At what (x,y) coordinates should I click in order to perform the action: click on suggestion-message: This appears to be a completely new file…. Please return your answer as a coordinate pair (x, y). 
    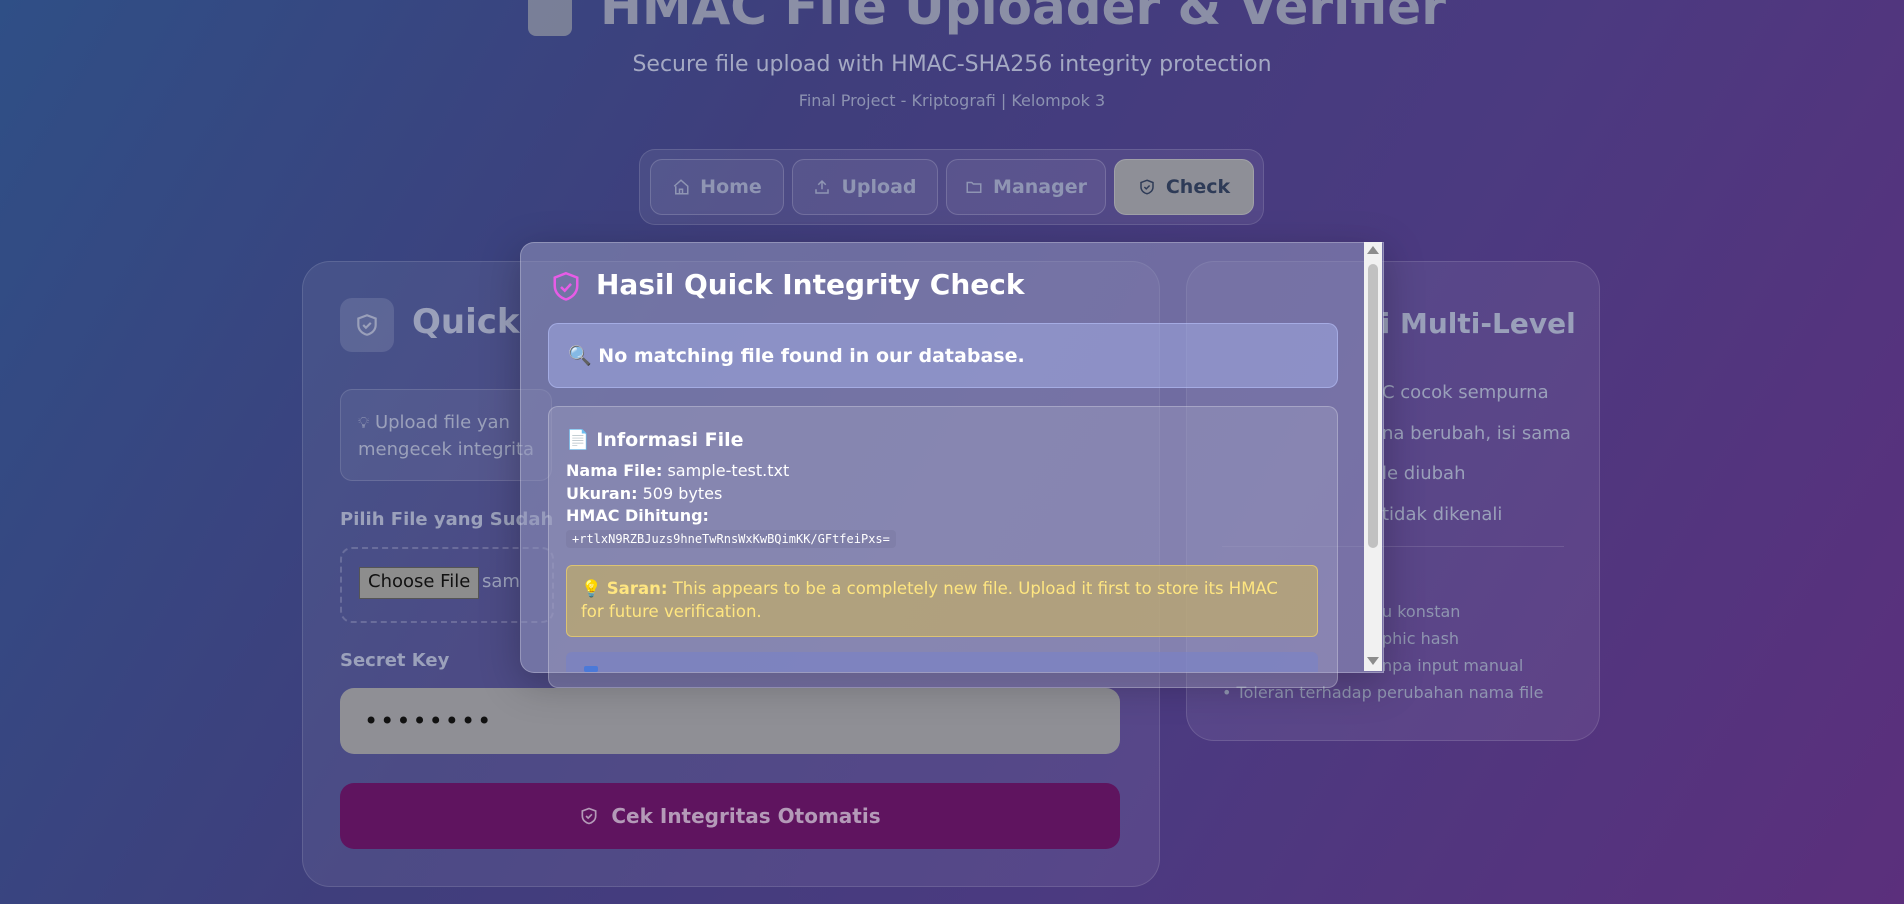
    Looking at the image, I should click on (929, 600).